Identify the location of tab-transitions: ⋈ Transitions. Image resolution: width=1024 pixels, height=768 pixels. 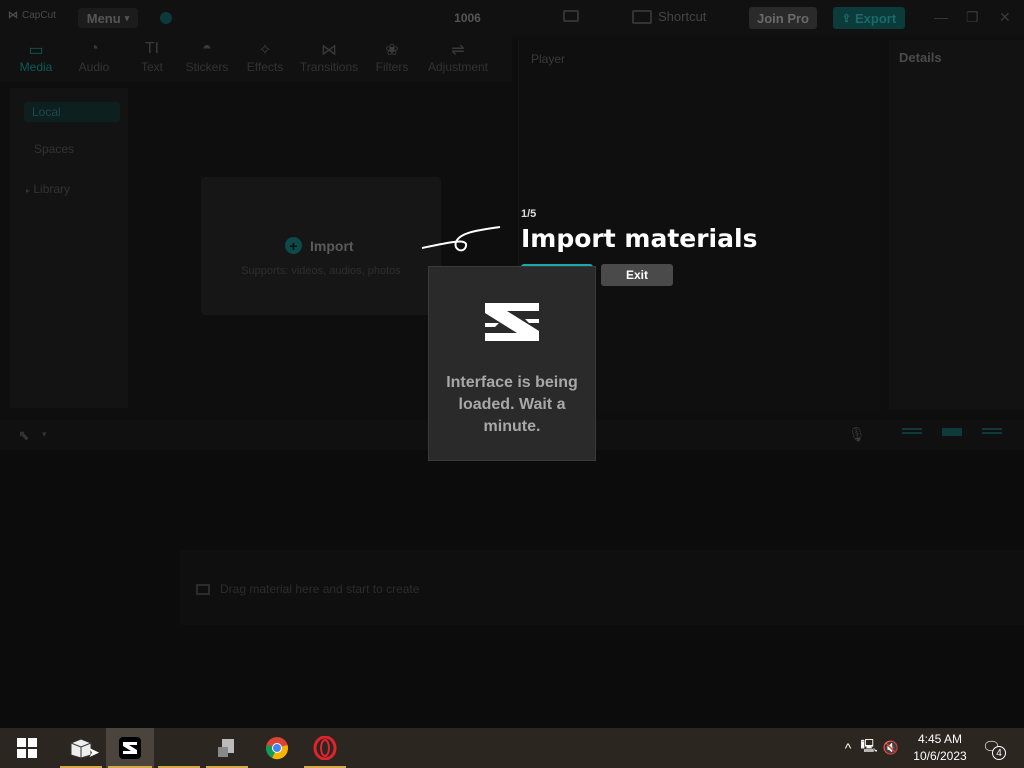
(329, 57).